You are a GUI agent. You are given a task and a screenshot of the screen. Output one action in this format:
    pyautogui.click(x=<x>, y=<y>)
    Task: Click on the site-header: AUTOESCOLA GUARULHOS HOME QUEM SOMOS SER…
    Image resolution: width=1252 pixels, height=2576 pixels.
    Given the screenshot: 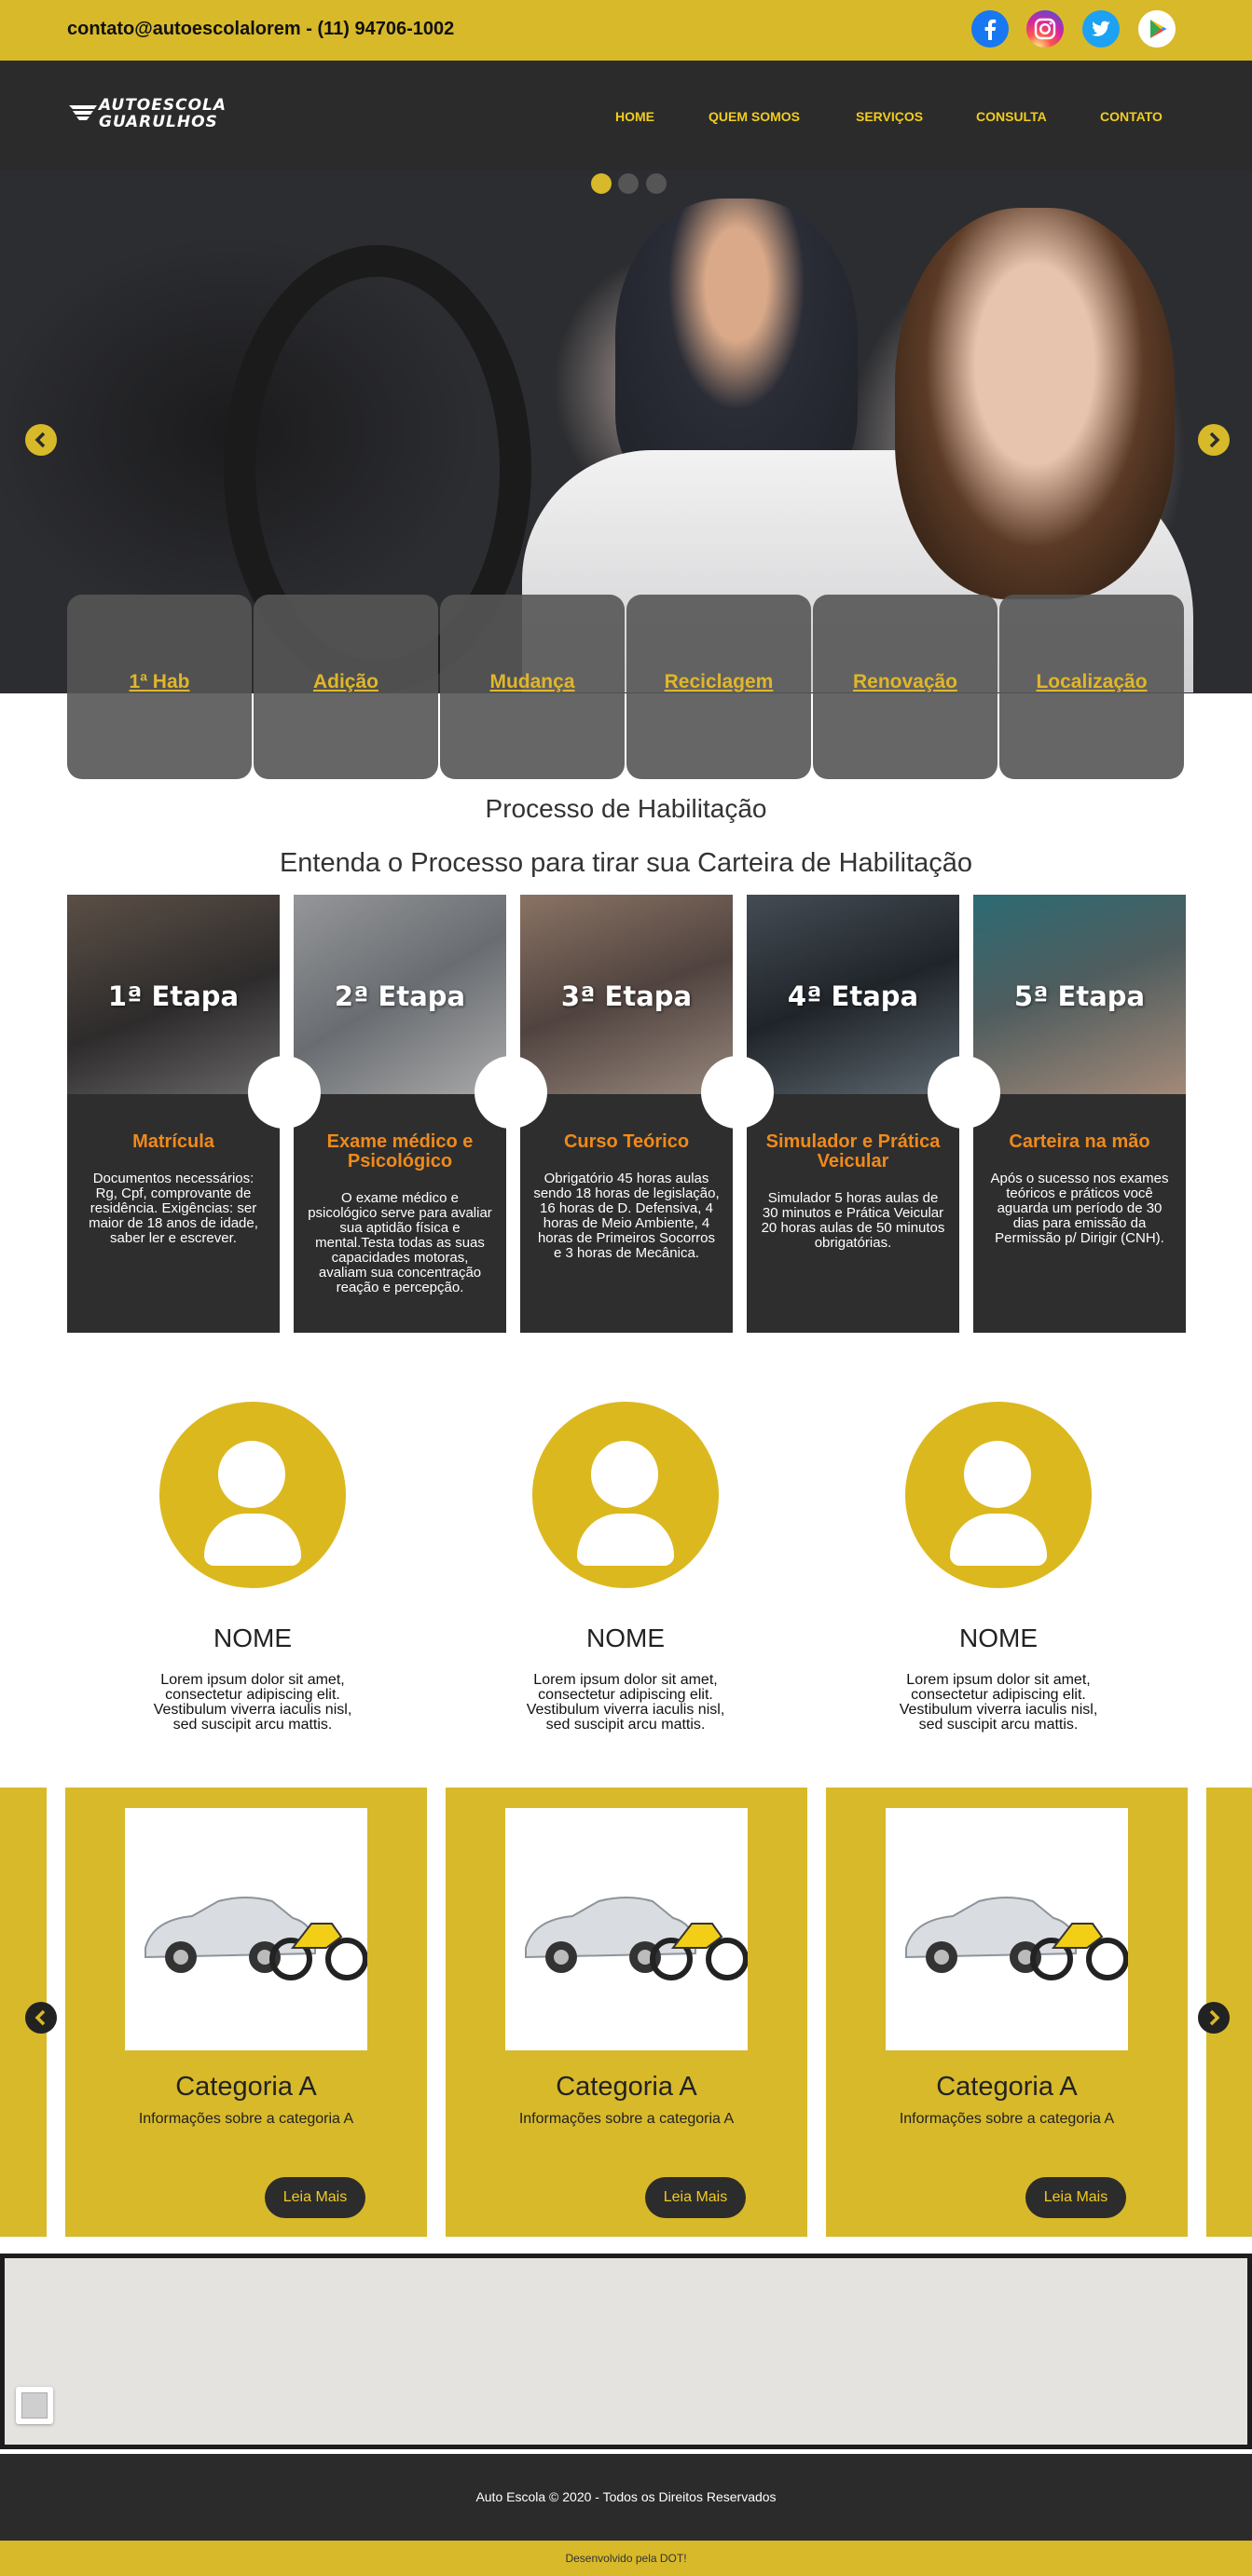 What is the action you would take?
    pyautogui.click(x=626, y=116)
    